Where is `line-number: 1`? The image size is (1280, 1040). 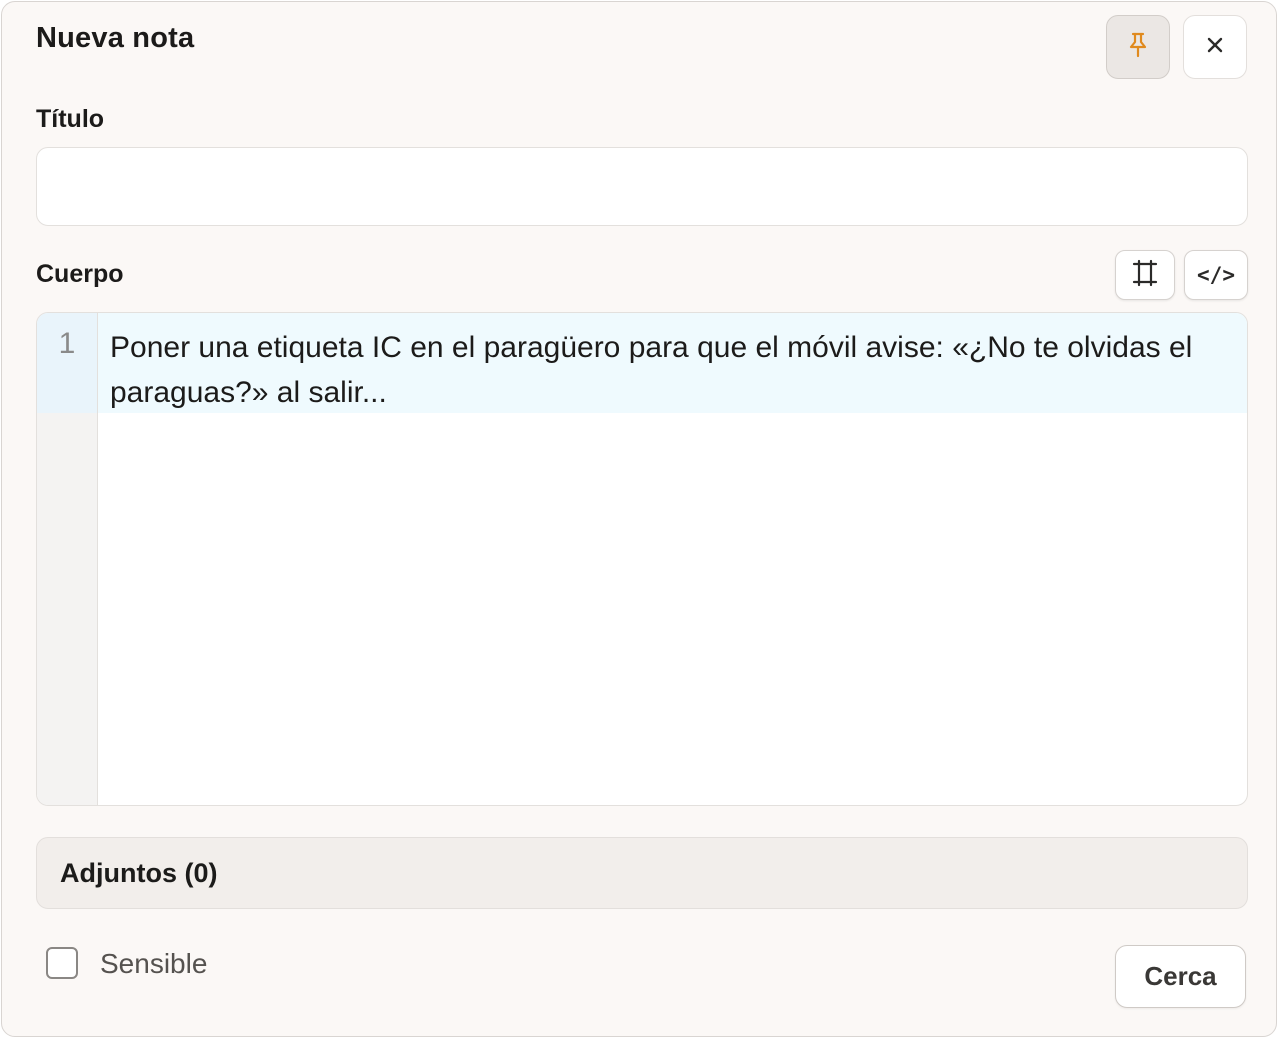
line-number: 1 is located at coordinates (67, 363).